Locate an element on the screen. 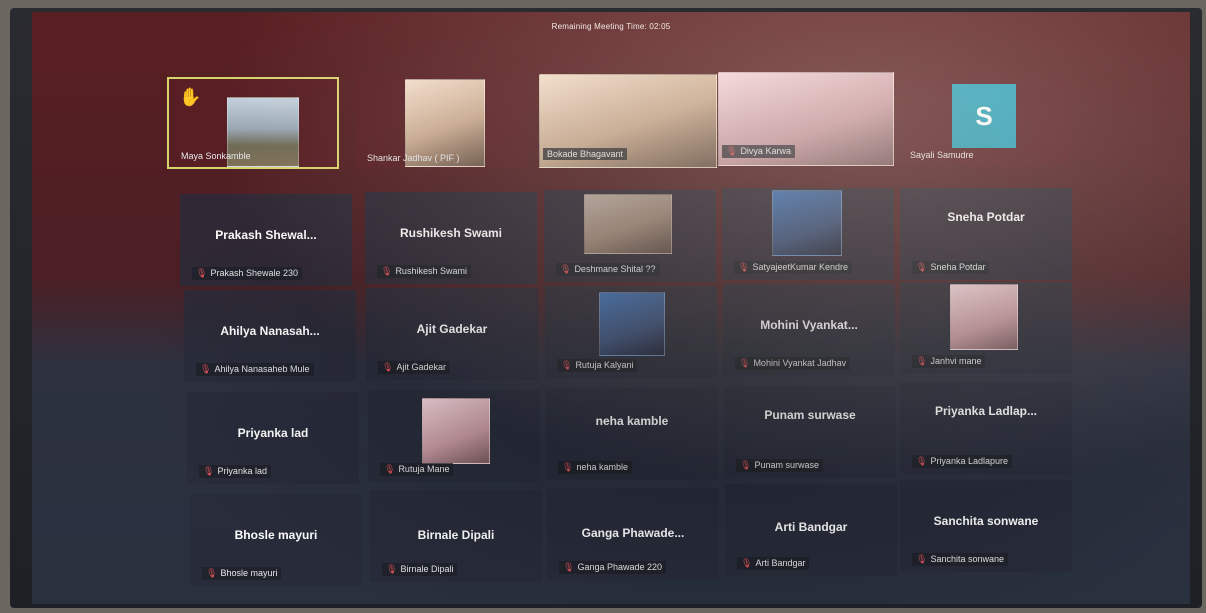 The height and width of the screenshot is (613, 1206). participant-tile-neha: neha kamble 🎙 neha kamble is located at coordinates (632, 434).